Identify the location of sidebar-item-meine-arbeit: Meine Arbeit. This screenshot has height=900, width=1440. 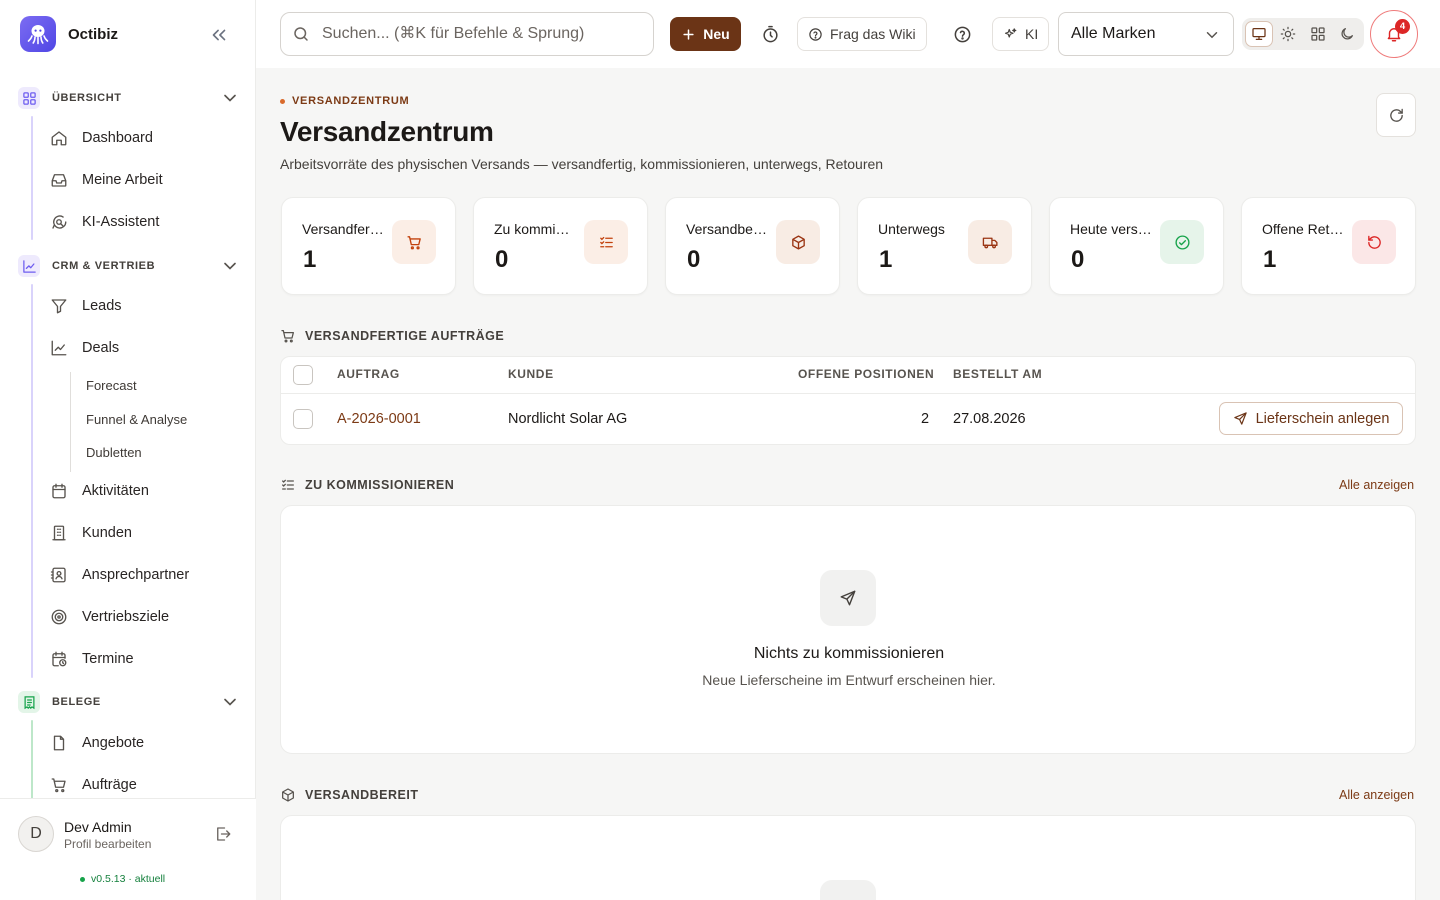
(106, 180).